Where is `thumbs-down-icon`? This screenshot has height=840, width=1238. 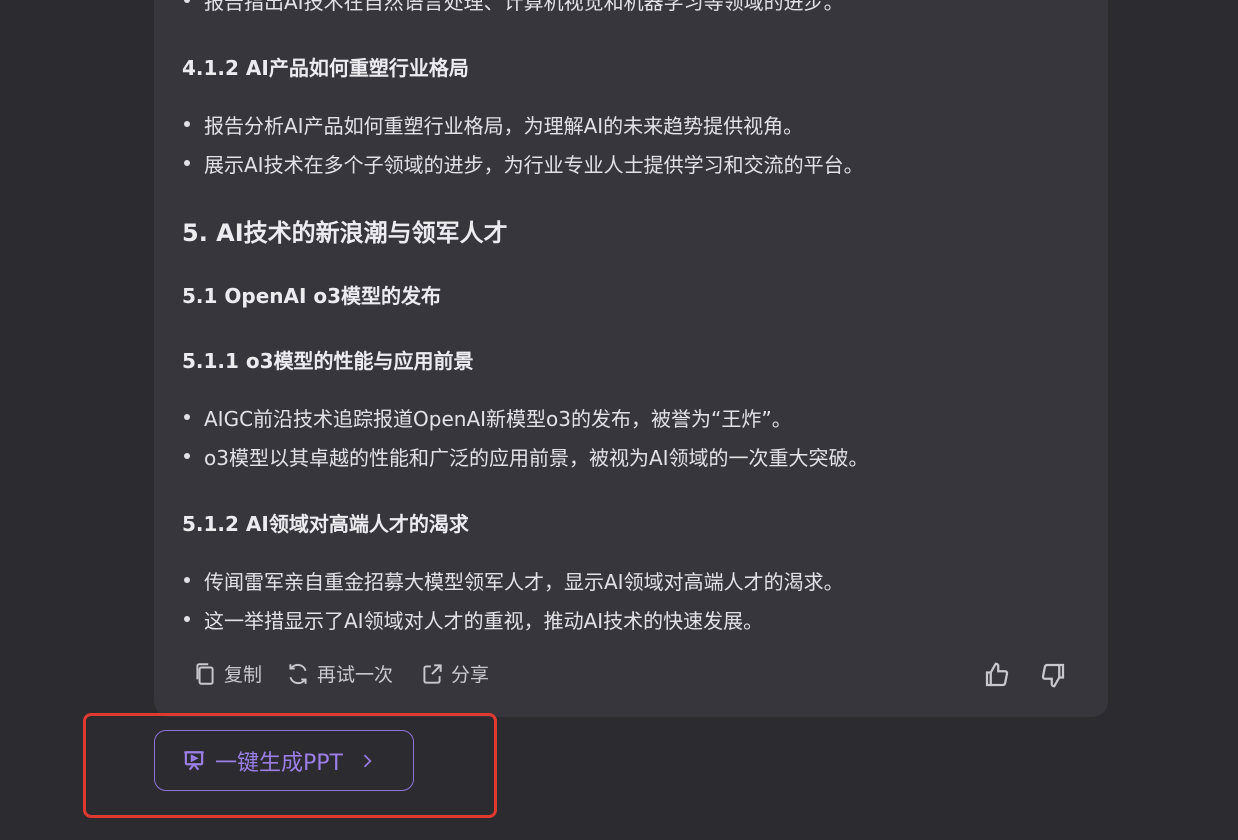
thumbs-down-icon is located at coordinates (1053, 675).